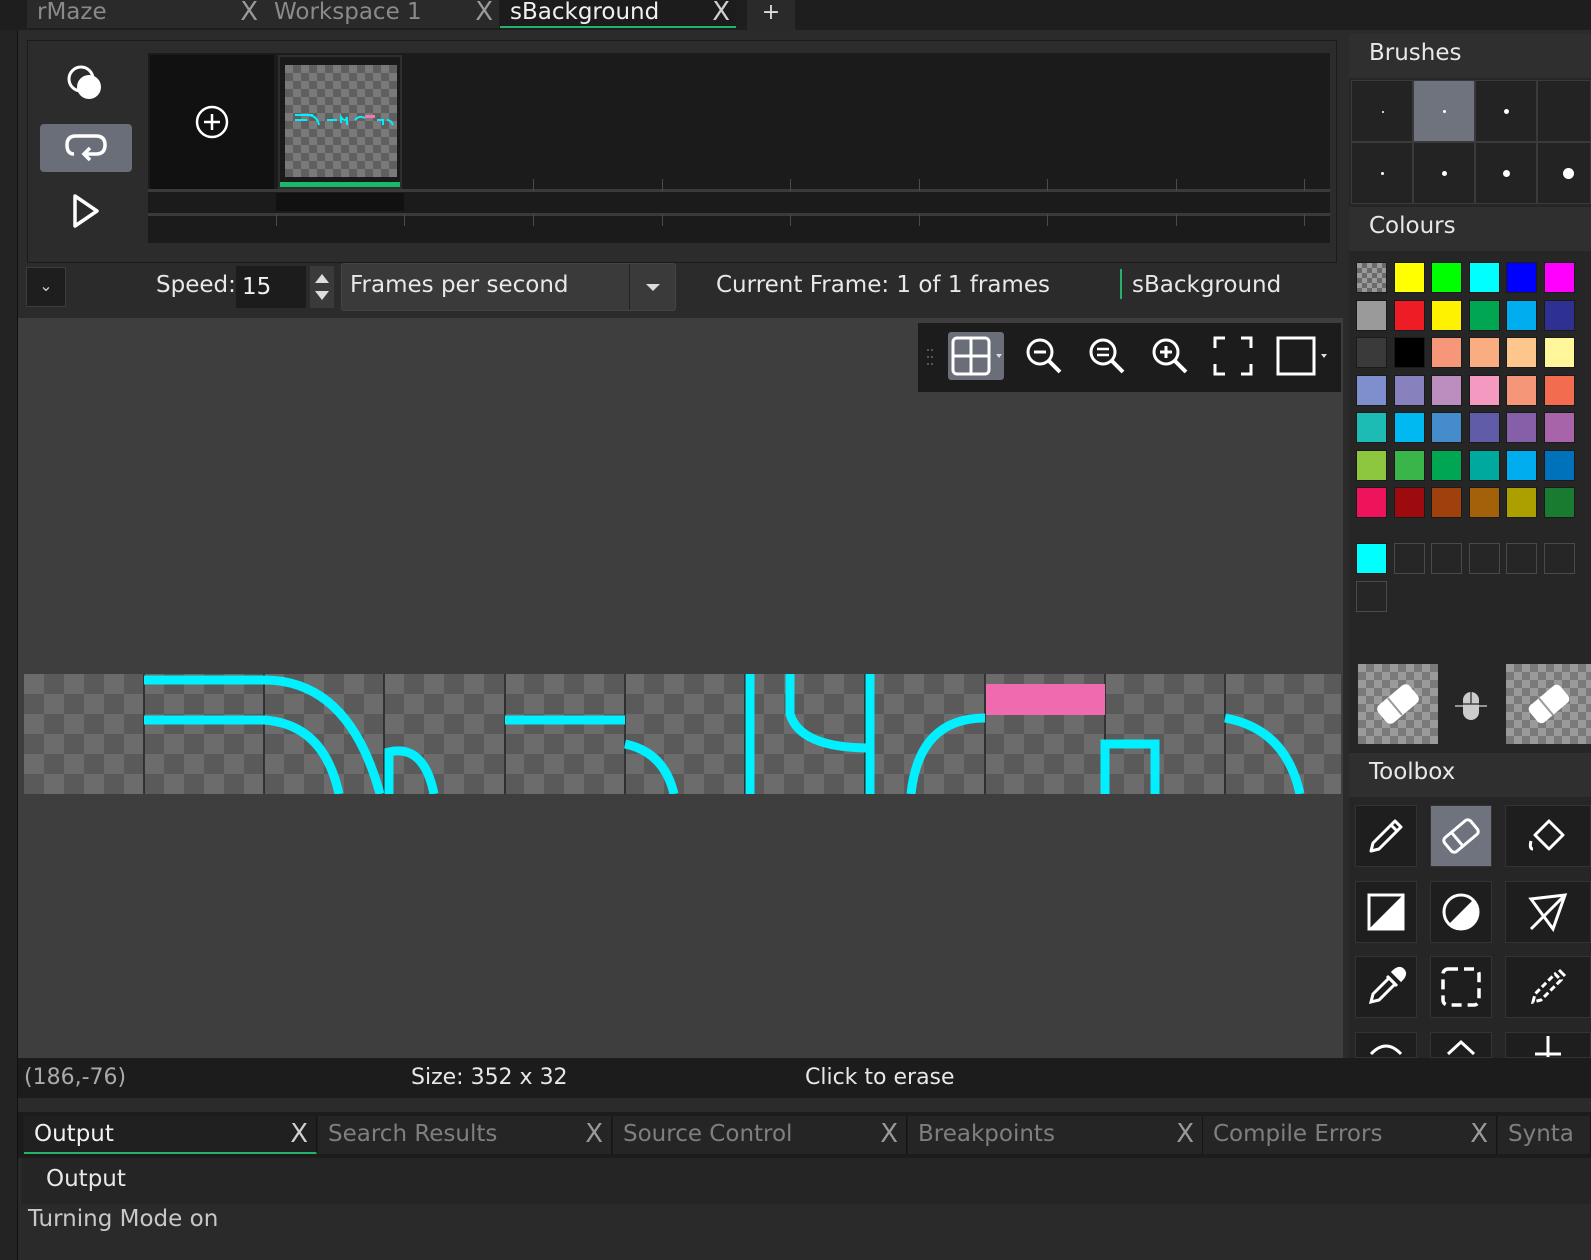 The height and width of the screenshot is (1260, 1591). Describe the element at coordinates (1461, 987) in the screenshot. I see `select-tool` at that location.